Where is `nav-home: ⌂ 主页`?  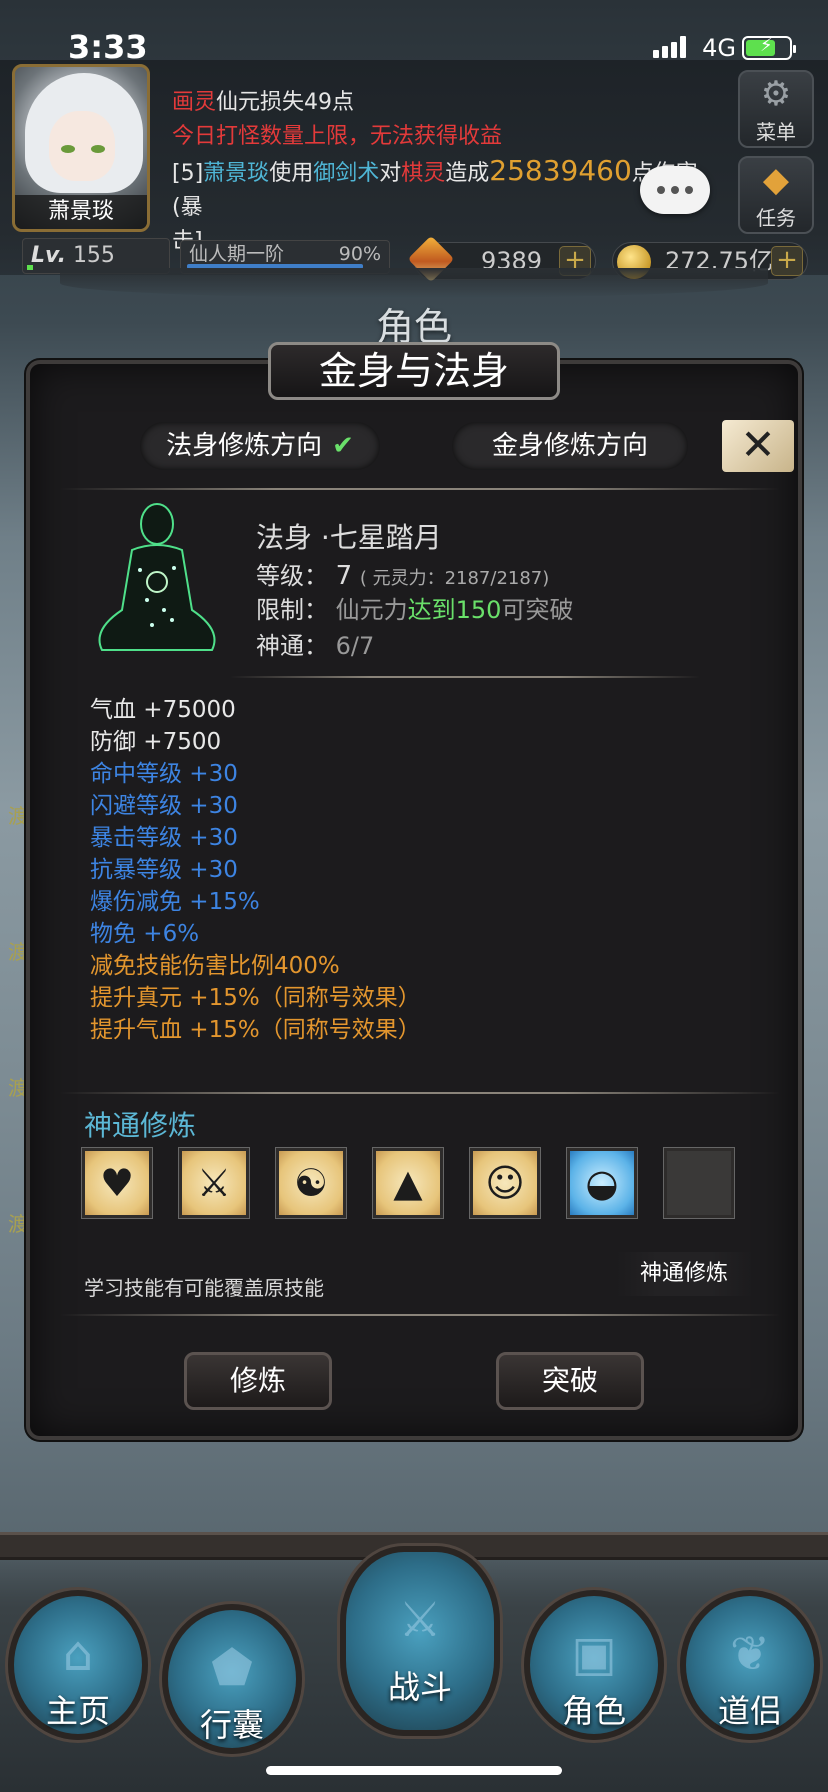 nav-home: ⌂ 主页 is located at coordinates (78, 1665).